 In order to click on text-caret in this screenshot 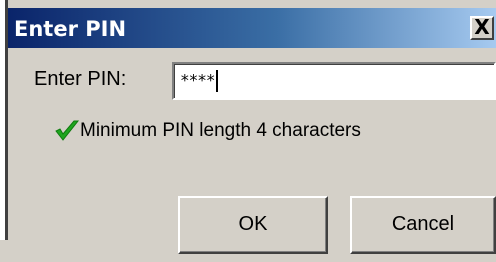, I will do `click(216, 81)`.